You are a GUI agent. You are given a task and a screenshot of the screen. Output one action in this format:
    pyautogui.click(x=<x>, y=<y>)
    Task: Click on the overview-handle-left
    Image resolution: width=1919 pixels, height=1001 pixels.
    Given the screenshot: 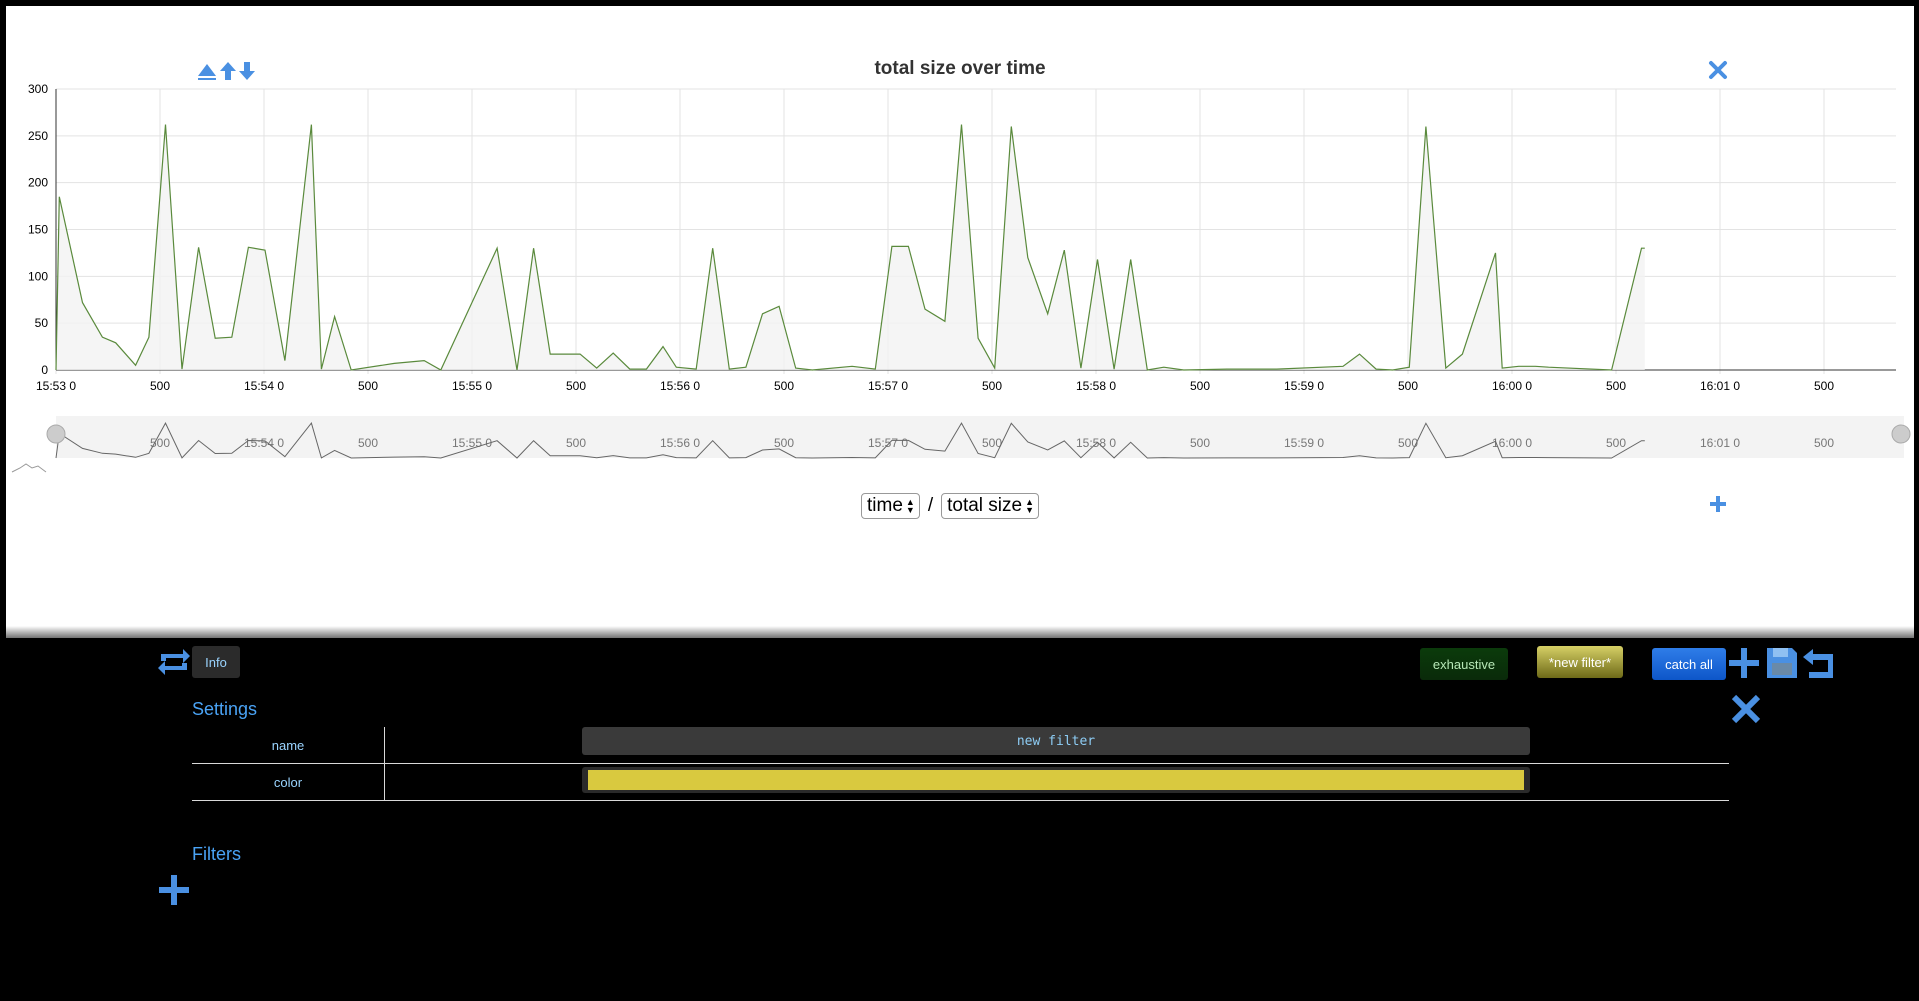 What is the action you would take?
    pyautogui.click(x=56, y=434)
    